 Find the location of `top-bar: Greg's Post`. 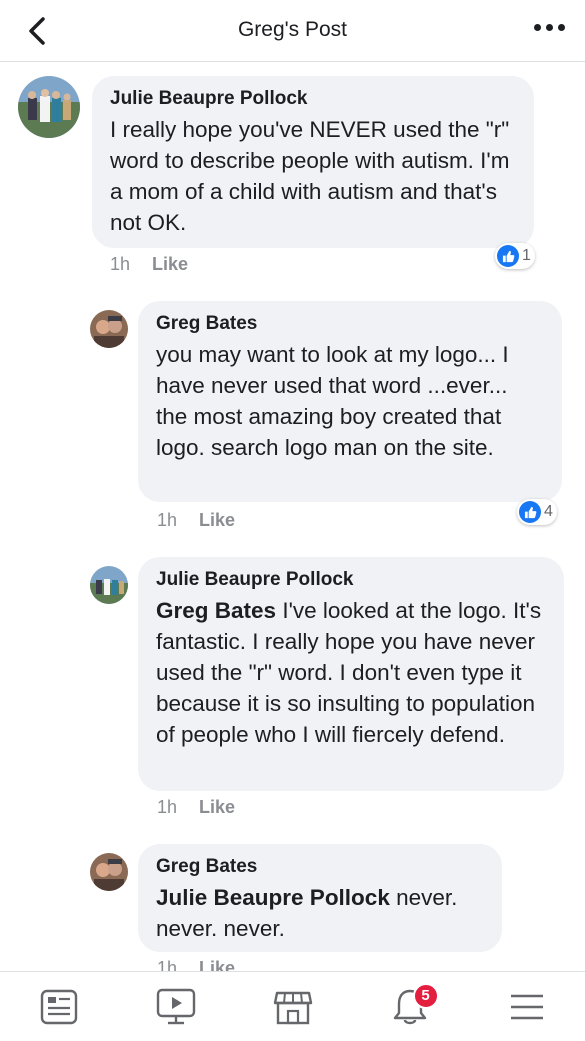

top-bar: Greg's Post is located at coordinates (292, 31).